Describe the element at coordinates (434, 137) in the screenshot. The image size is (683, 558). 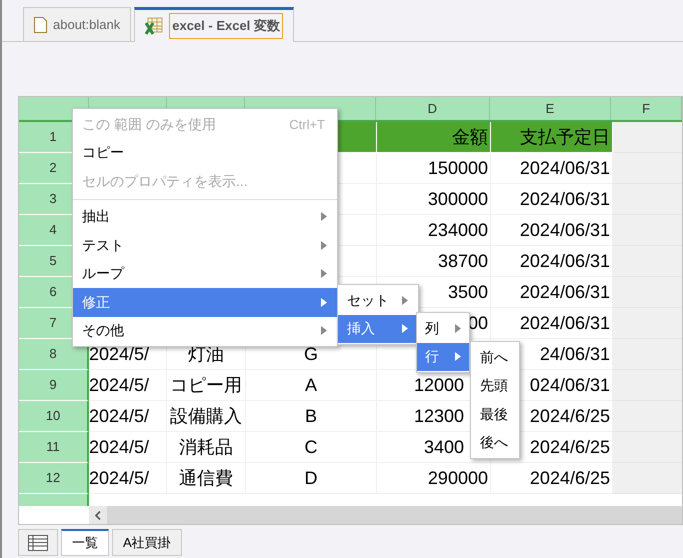
I see `header-cell: 金額` at that location.